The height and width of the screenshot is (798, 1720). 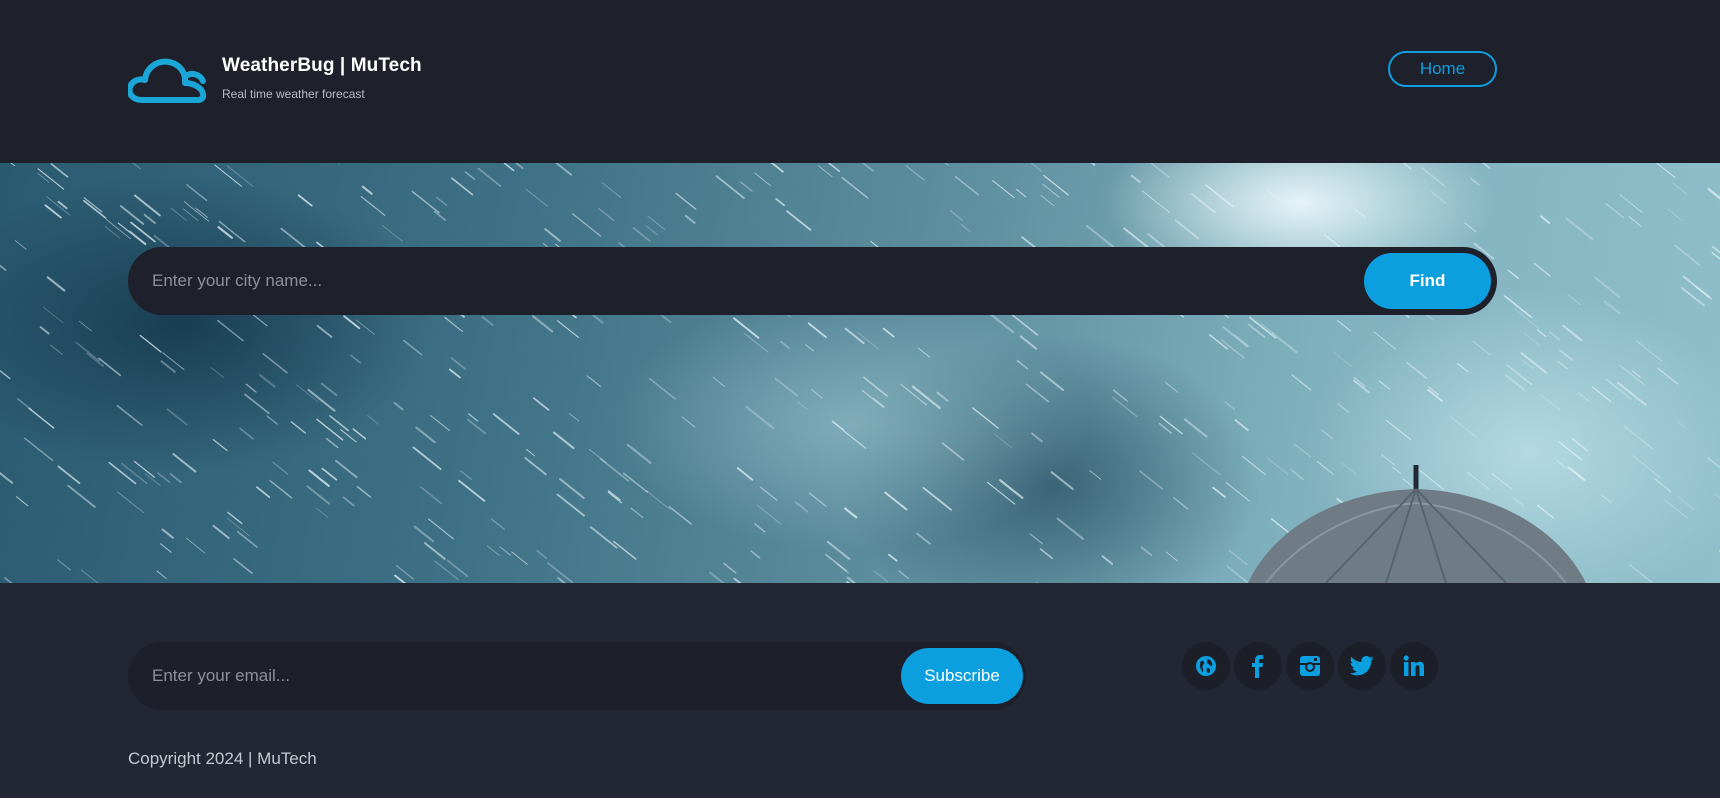 I want to click on linkedin-icon, so click(x=1414, y=666).